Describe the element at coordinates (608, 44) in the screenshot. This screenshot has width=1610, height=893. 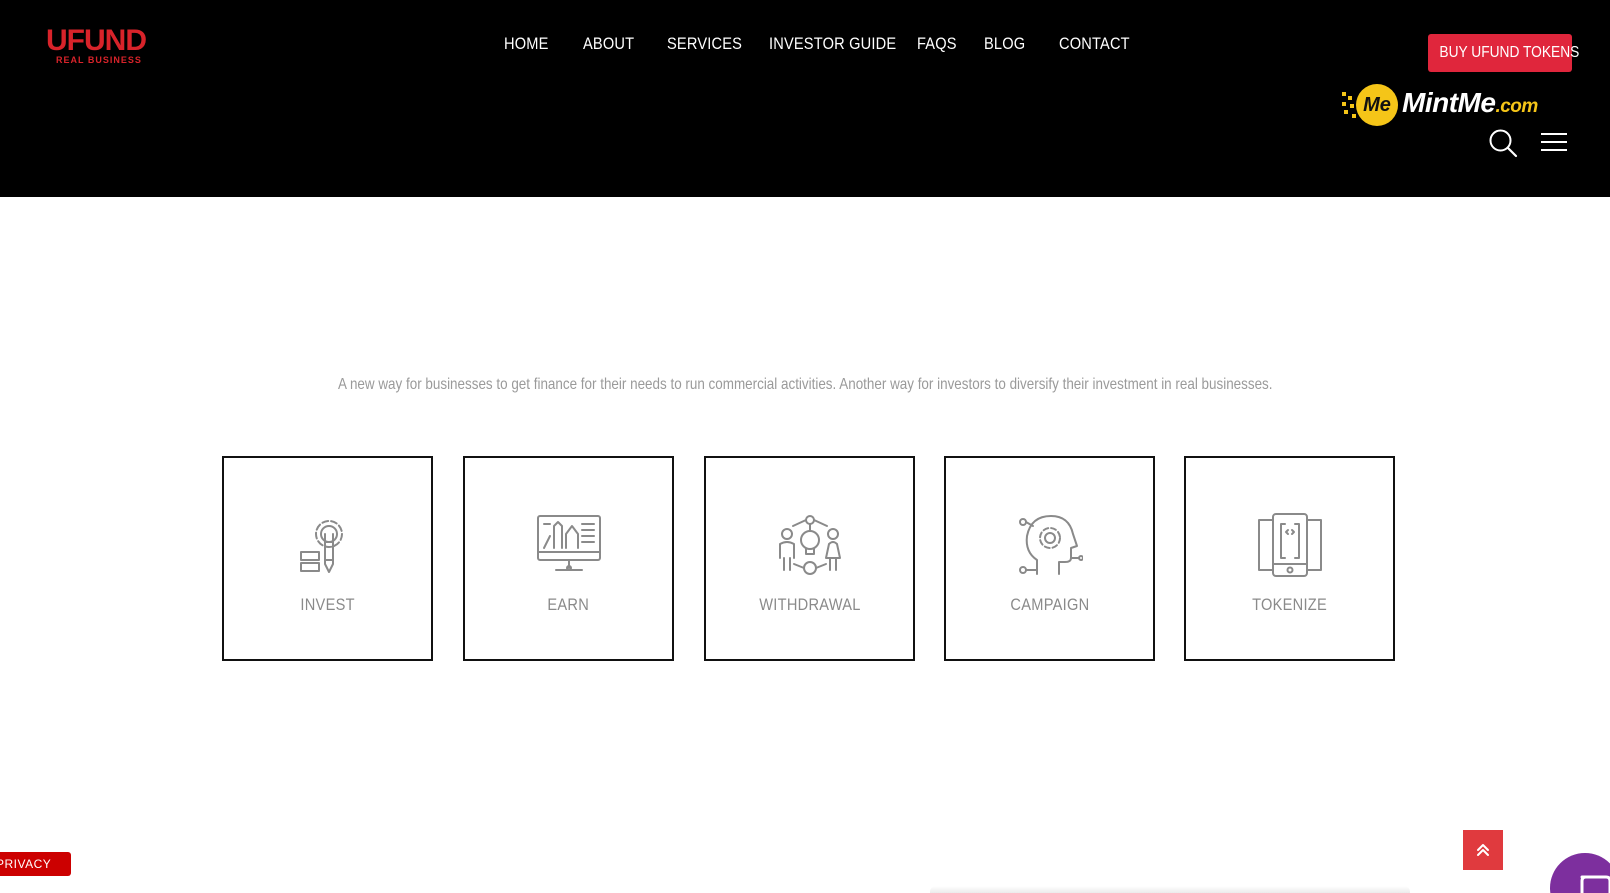
I see `nav-item-about: ABOUT` at that location.